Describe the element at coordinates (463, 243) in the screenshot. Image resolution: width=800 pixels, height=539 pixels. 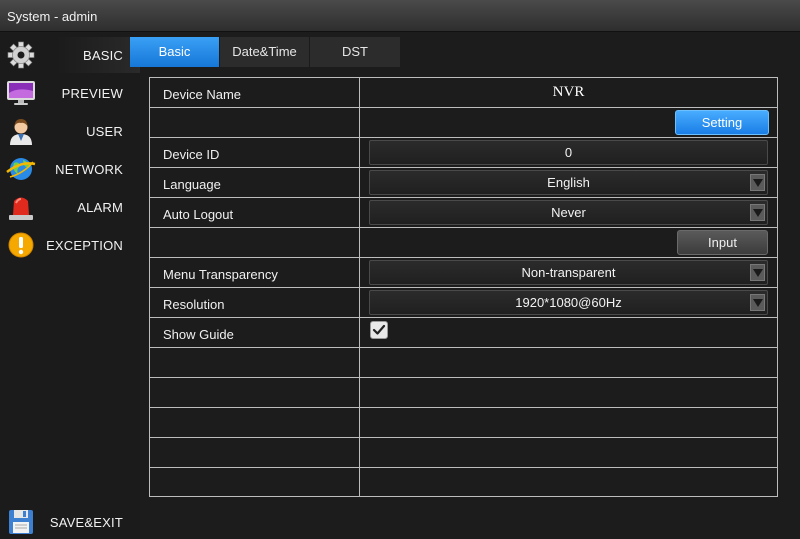
I see `row-input: Input` at that location.